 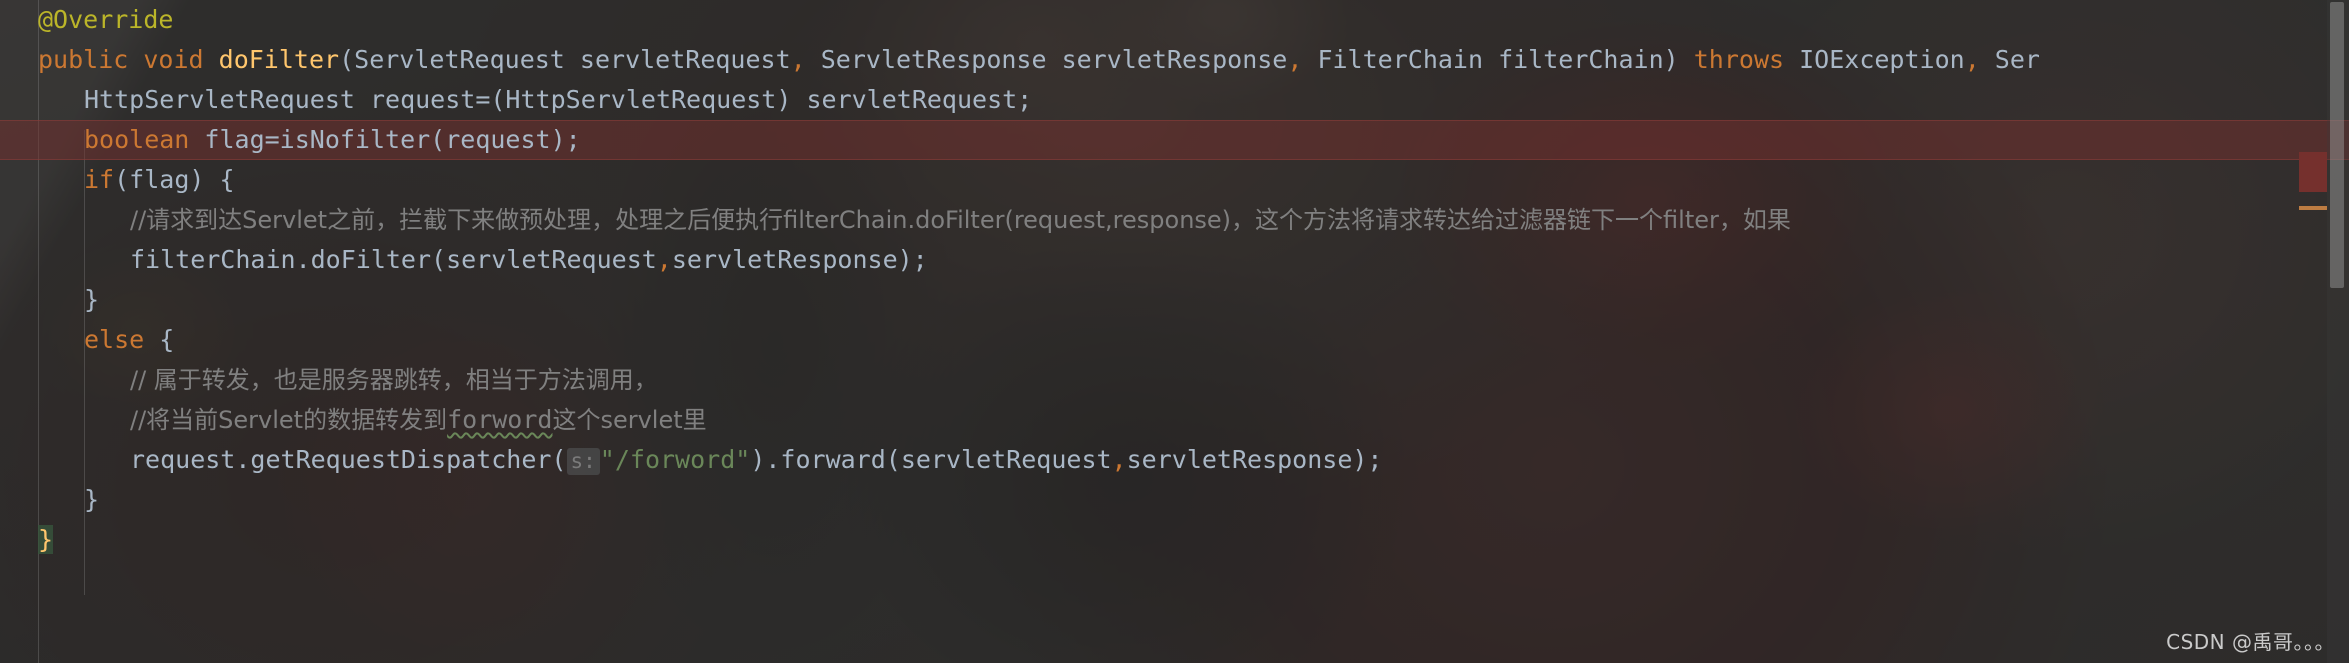 What do you see at coordinates (114, 339) in the screenshot?
I see `code-token: else` at bounding box center [114, 339].